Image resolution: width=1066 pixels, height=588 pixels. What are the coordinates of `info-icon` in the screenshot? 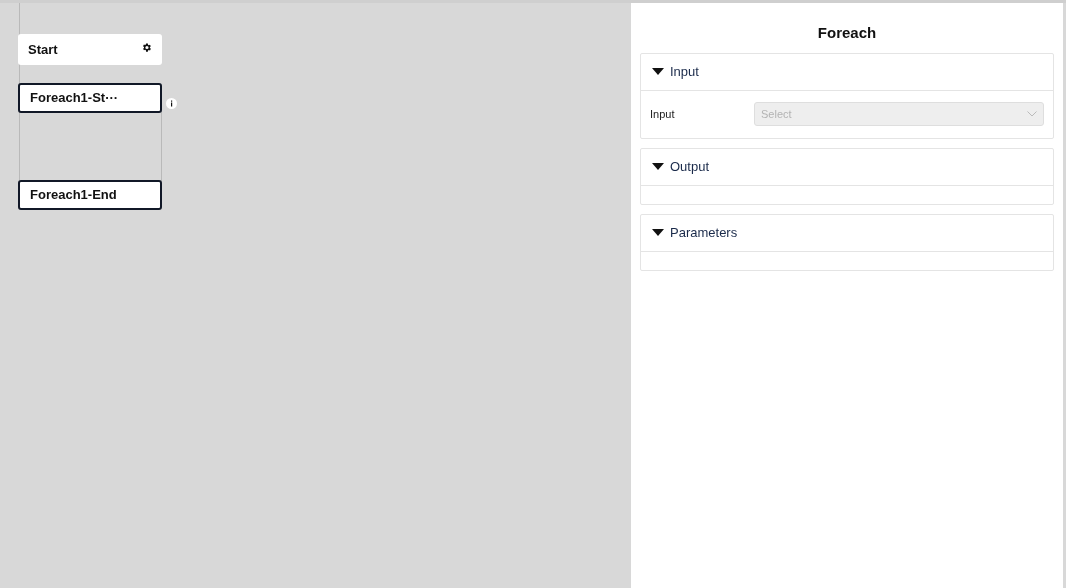 It's located at (171, 103).